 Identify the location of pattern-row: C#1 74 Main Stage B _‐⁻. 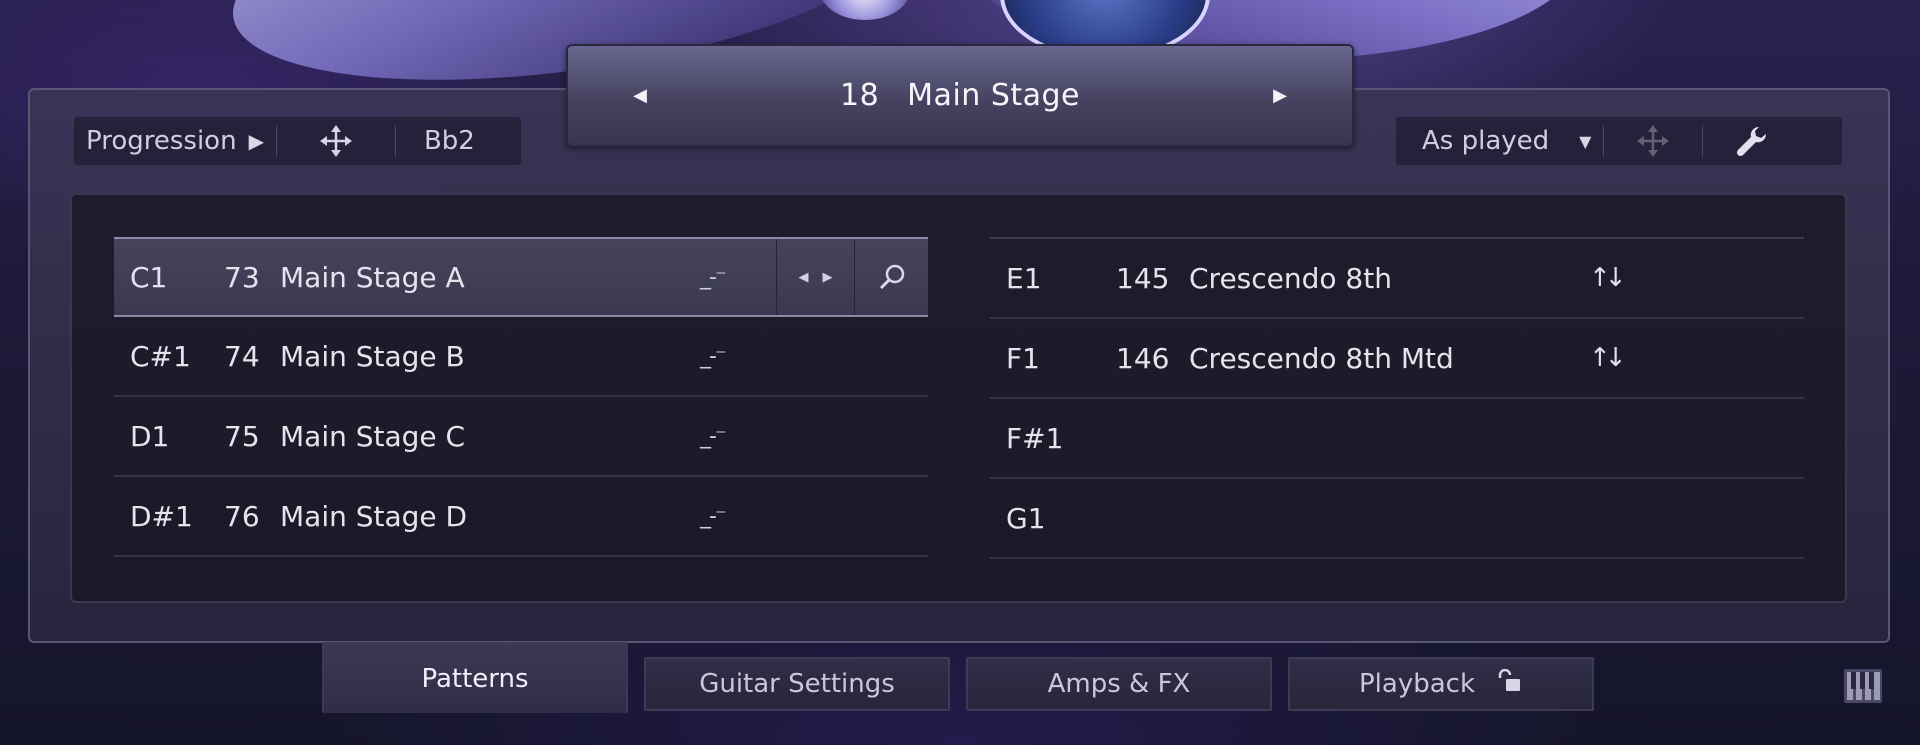
(521, 357).